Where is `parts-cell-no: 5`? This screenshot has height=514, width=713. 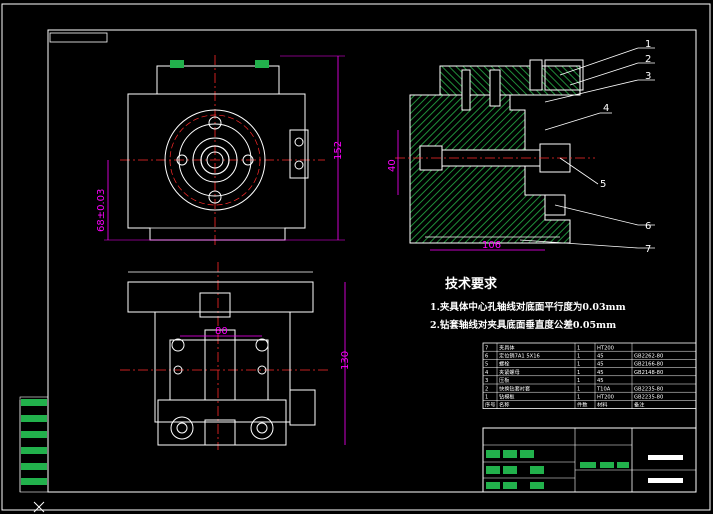 parts-cell-no: 5 is located at coordinates (486, 365).